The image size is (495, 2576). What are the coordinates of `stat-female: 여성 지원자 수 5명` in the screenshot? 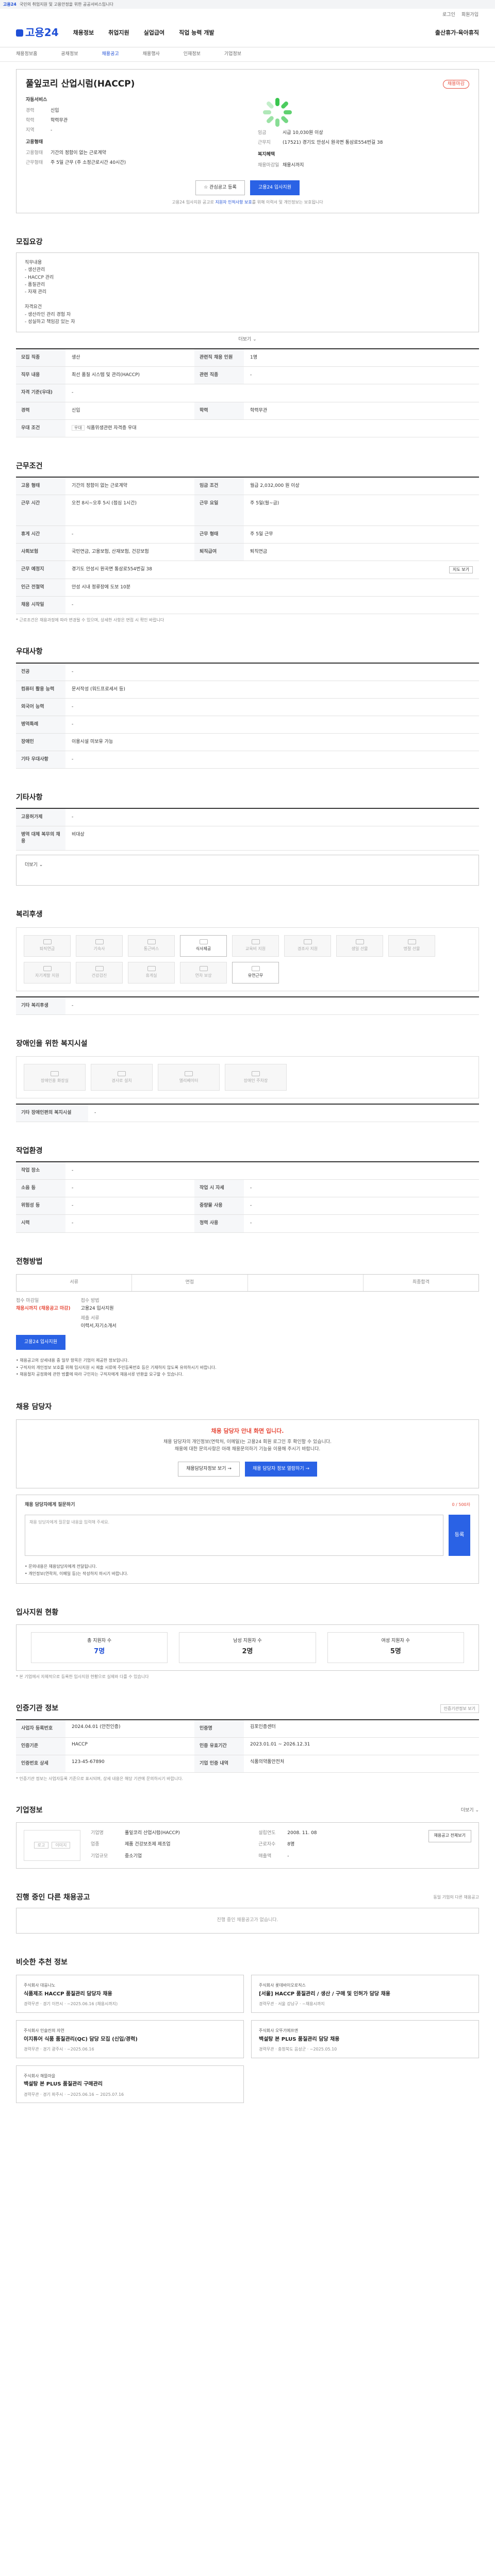 It's located at (395, 1647).